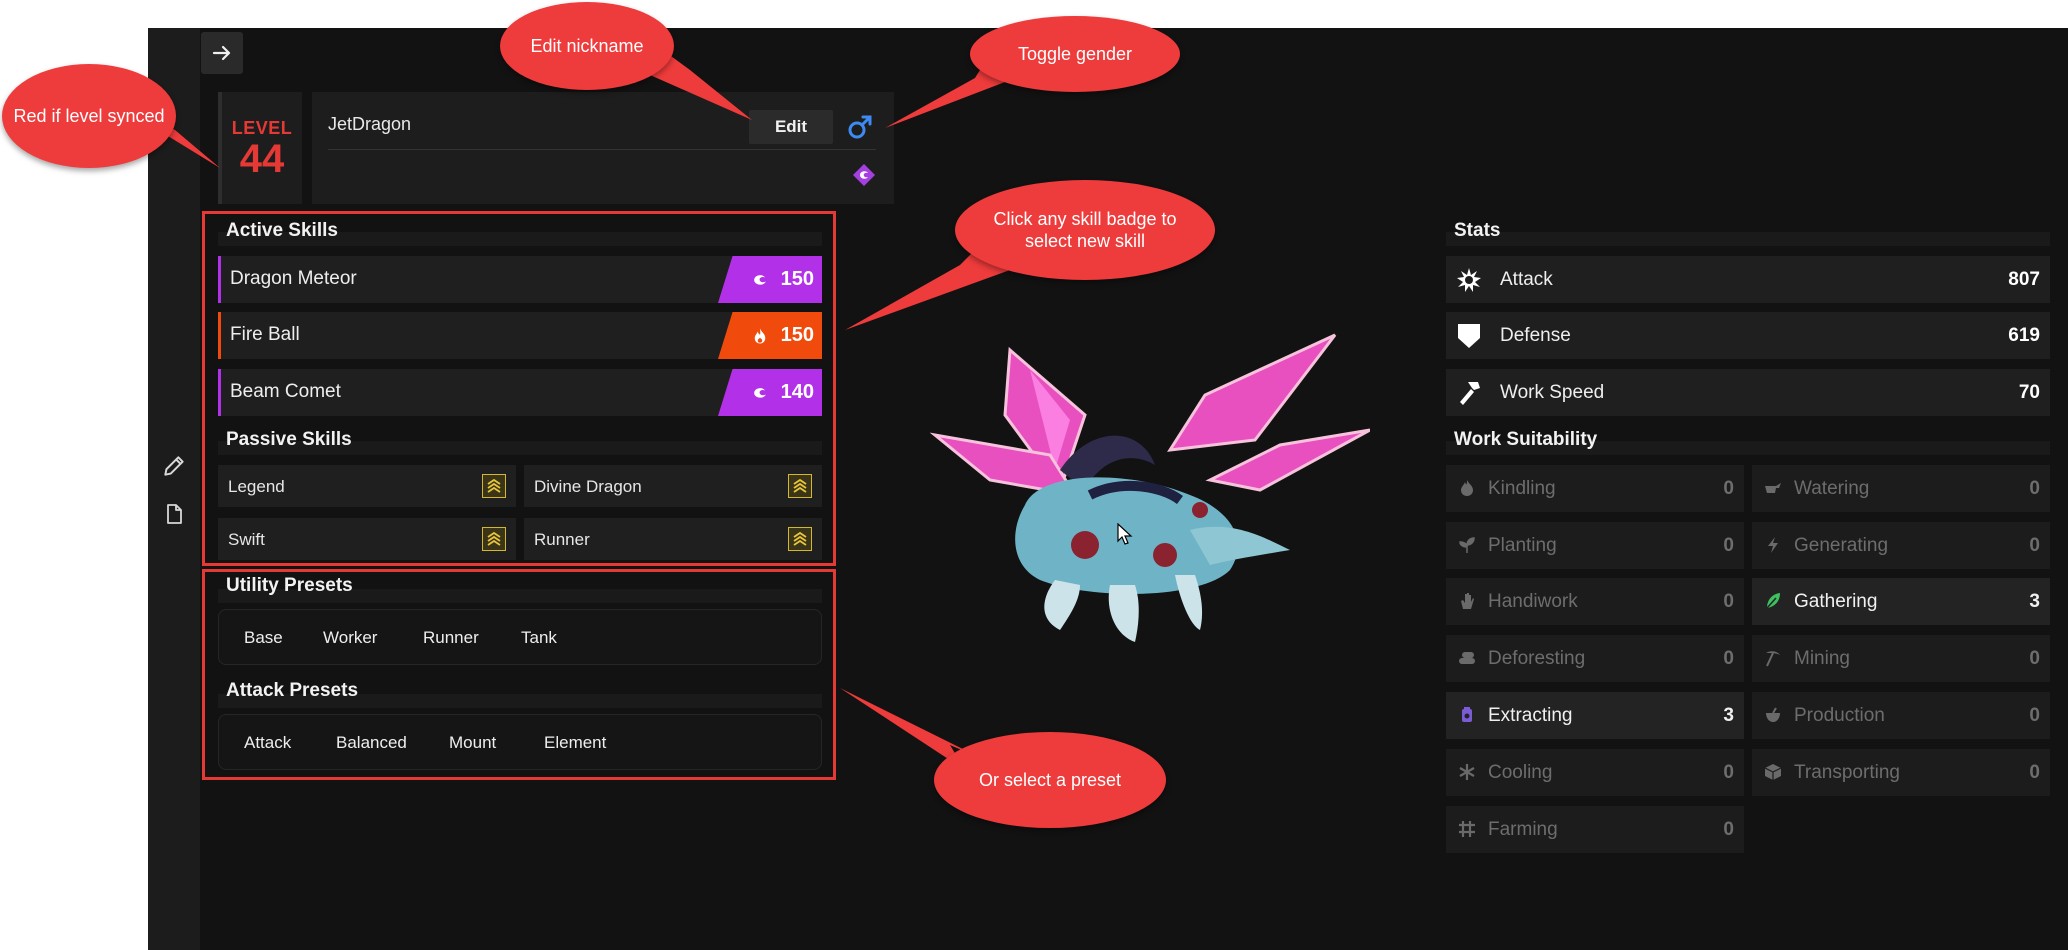 The image size is (2068, 950). Describe the element at coordinates (1075, 54) in the screenshot. I see `callout-gender: Toggle gender` at that location.